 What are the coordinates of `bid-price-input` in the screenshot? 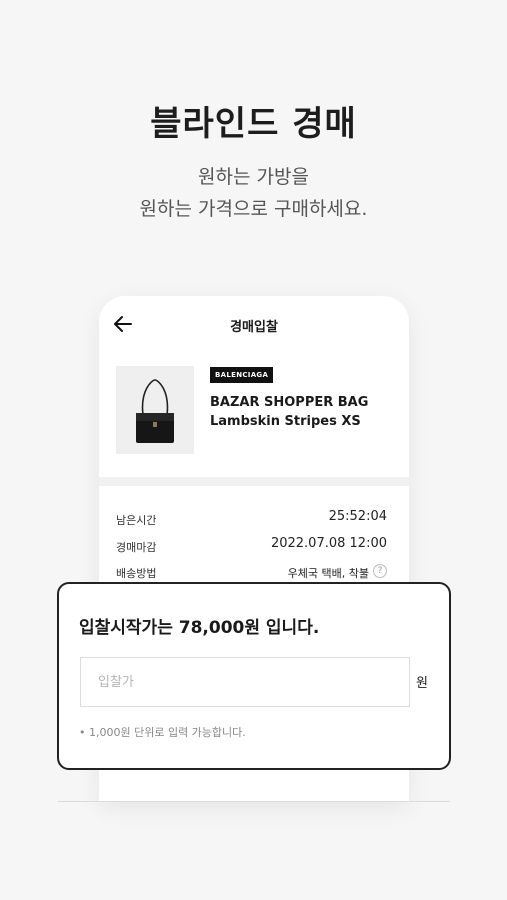 It's located at (245, 682).